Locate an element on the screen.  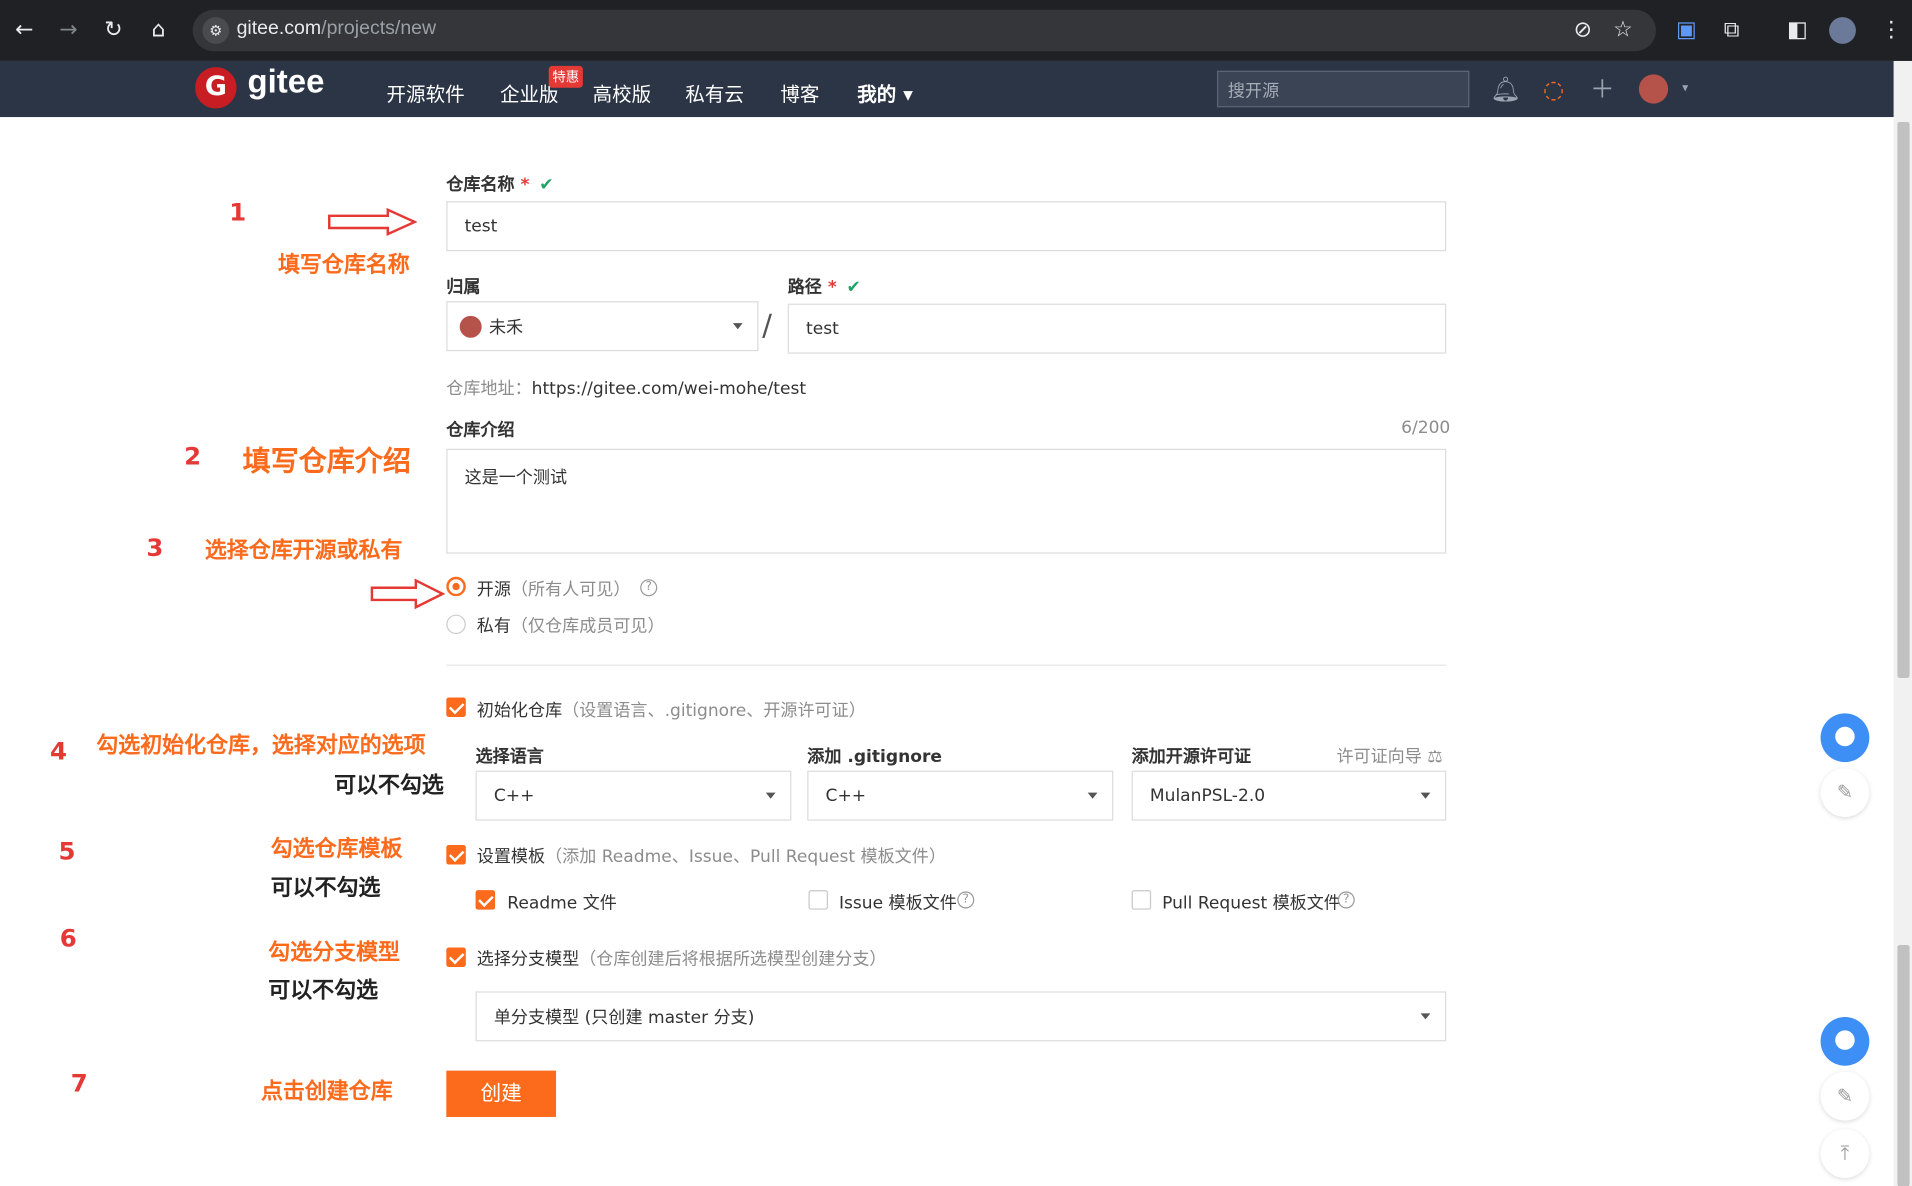
translate-icon: ▣ is located at coordinates (1686, 30).